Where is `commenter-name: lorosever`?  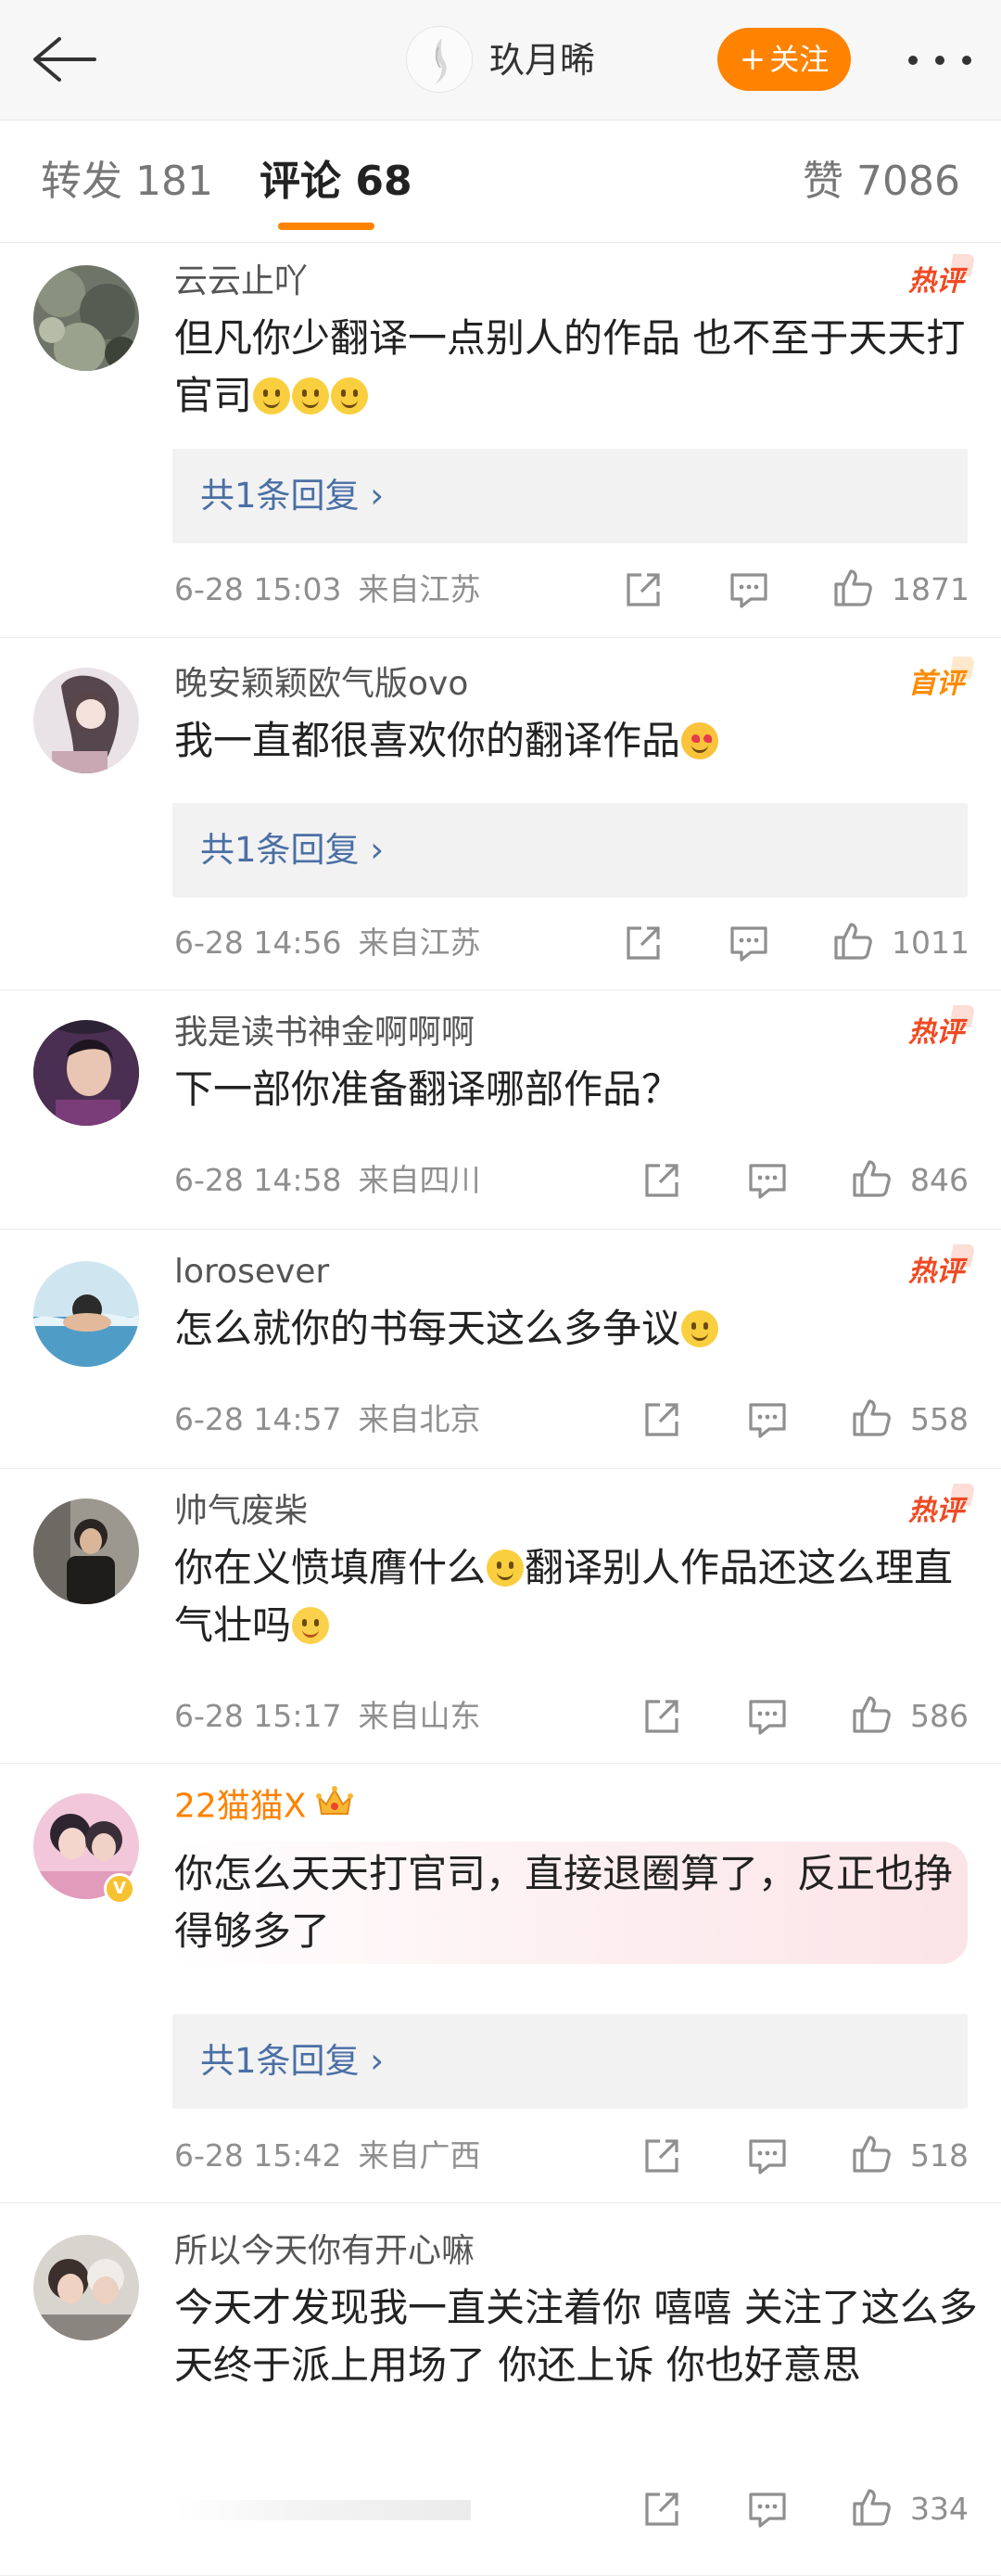
commenter-name: lorosever is located at coordinates (252, 1272).